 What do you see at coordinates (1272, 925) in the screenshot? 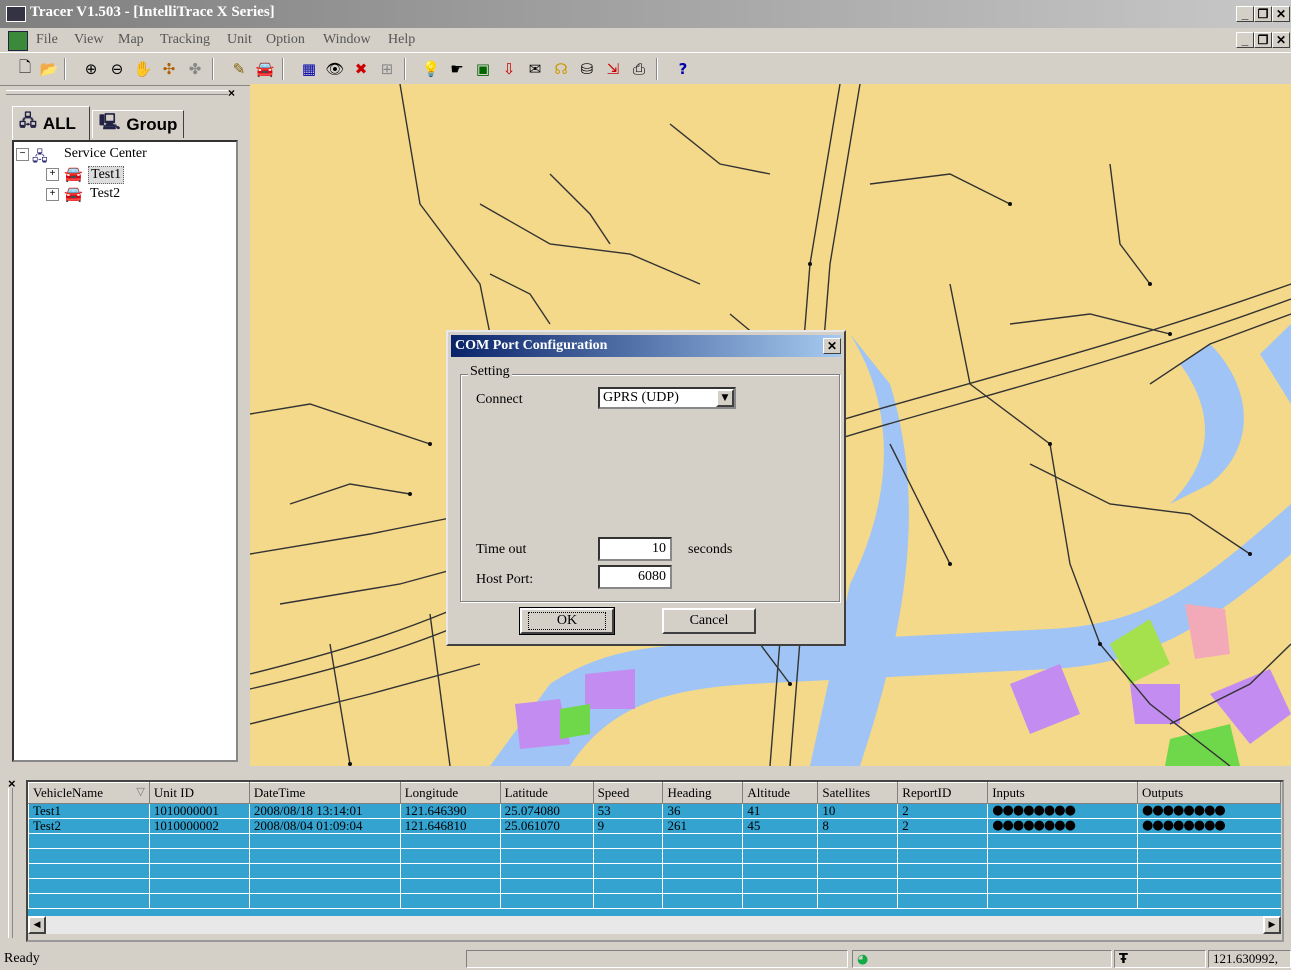
I see `scroll-right-icon: ▶` at bounding box center [1272, 925].